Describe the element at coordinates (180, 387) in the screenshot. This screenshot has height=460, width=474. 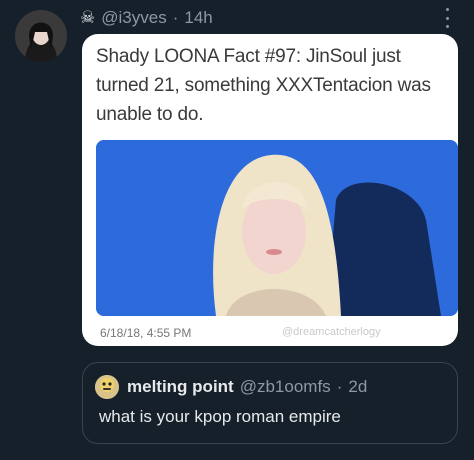
I see `quoted-display-name: melting point` at that location.